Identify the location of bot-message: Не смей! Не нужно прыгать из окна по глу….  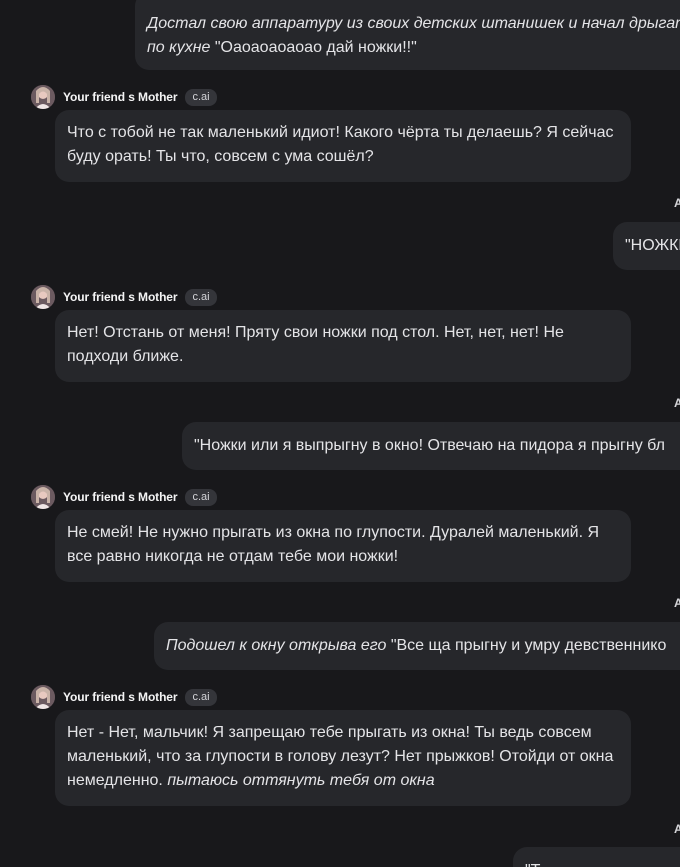
(343, 546).